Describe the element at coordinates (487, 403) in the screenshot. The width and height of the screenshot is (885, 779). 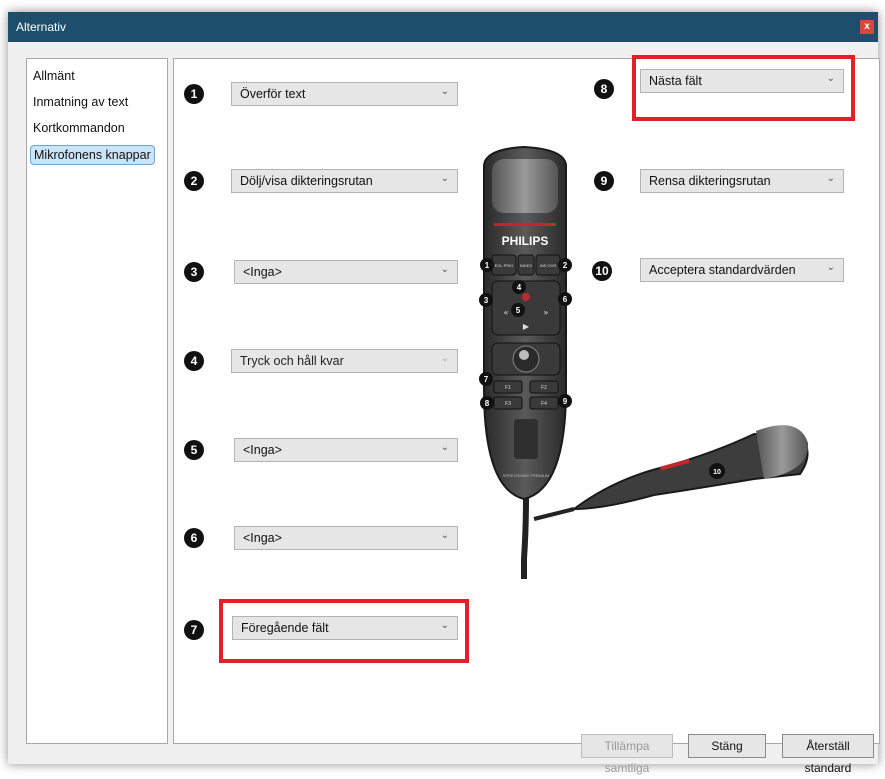
I see `svg-text: 8` at that location.